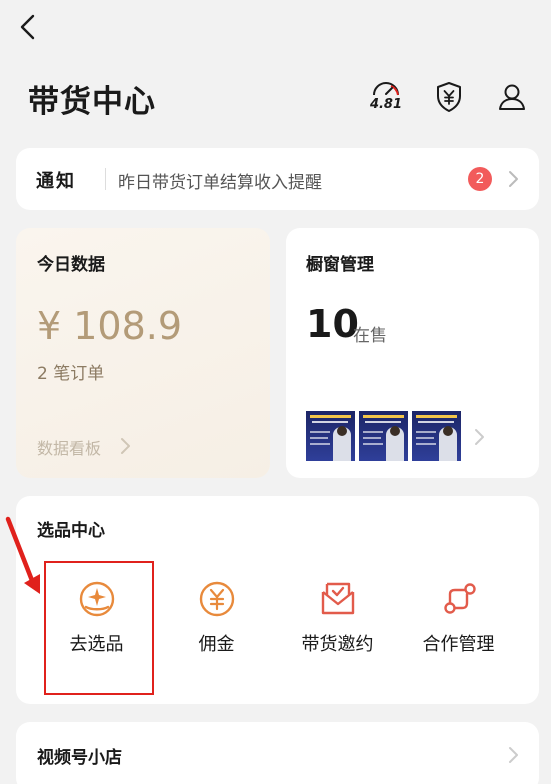 The height and width of the screenshot is (784, 551). Describe the element at coordinates (277, 753) in the screenshot. I see `video-shop-card: 视频号小店` at that location.